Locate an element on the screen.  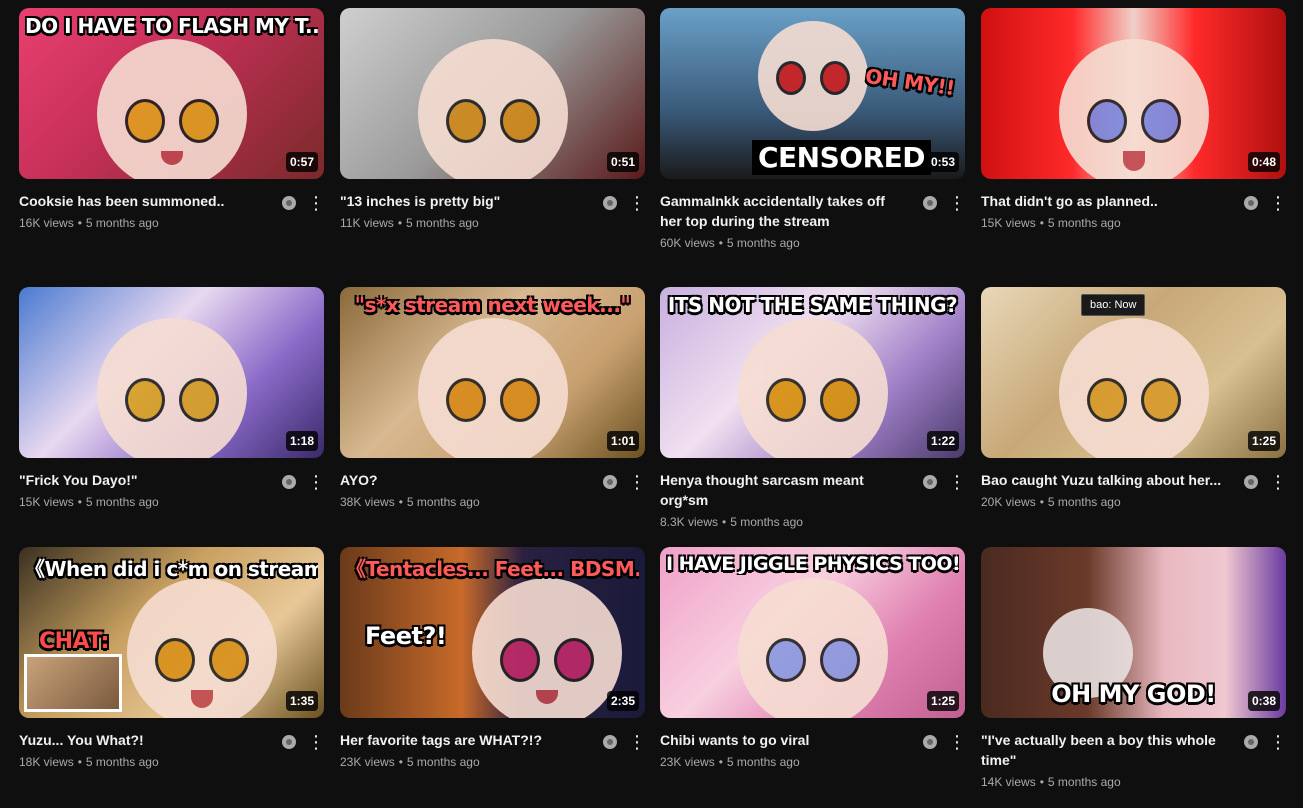
video-thumbnail: "s*x stream next week..." 1:01 is located at coordinates (492, 372).